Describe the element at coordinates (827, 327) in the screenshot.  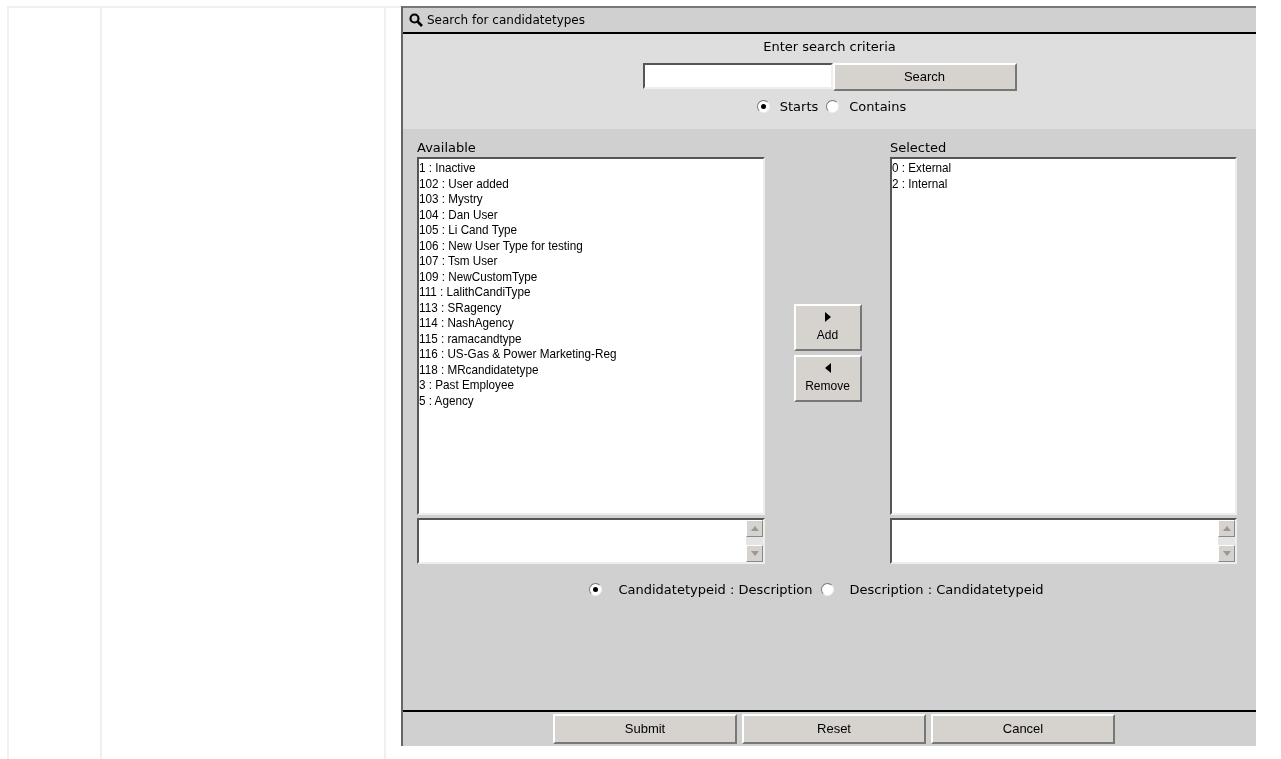
I see `add-button: Add` at that location.